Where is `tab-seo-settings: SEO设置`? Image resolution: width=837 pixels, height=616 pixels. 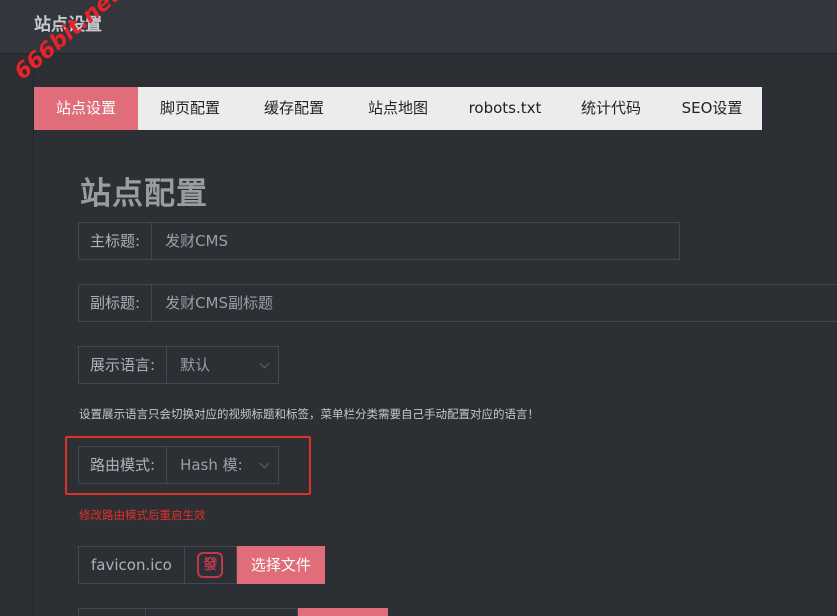
tab-seo-settings: SEO设置 is located at coordinates (712, 108).